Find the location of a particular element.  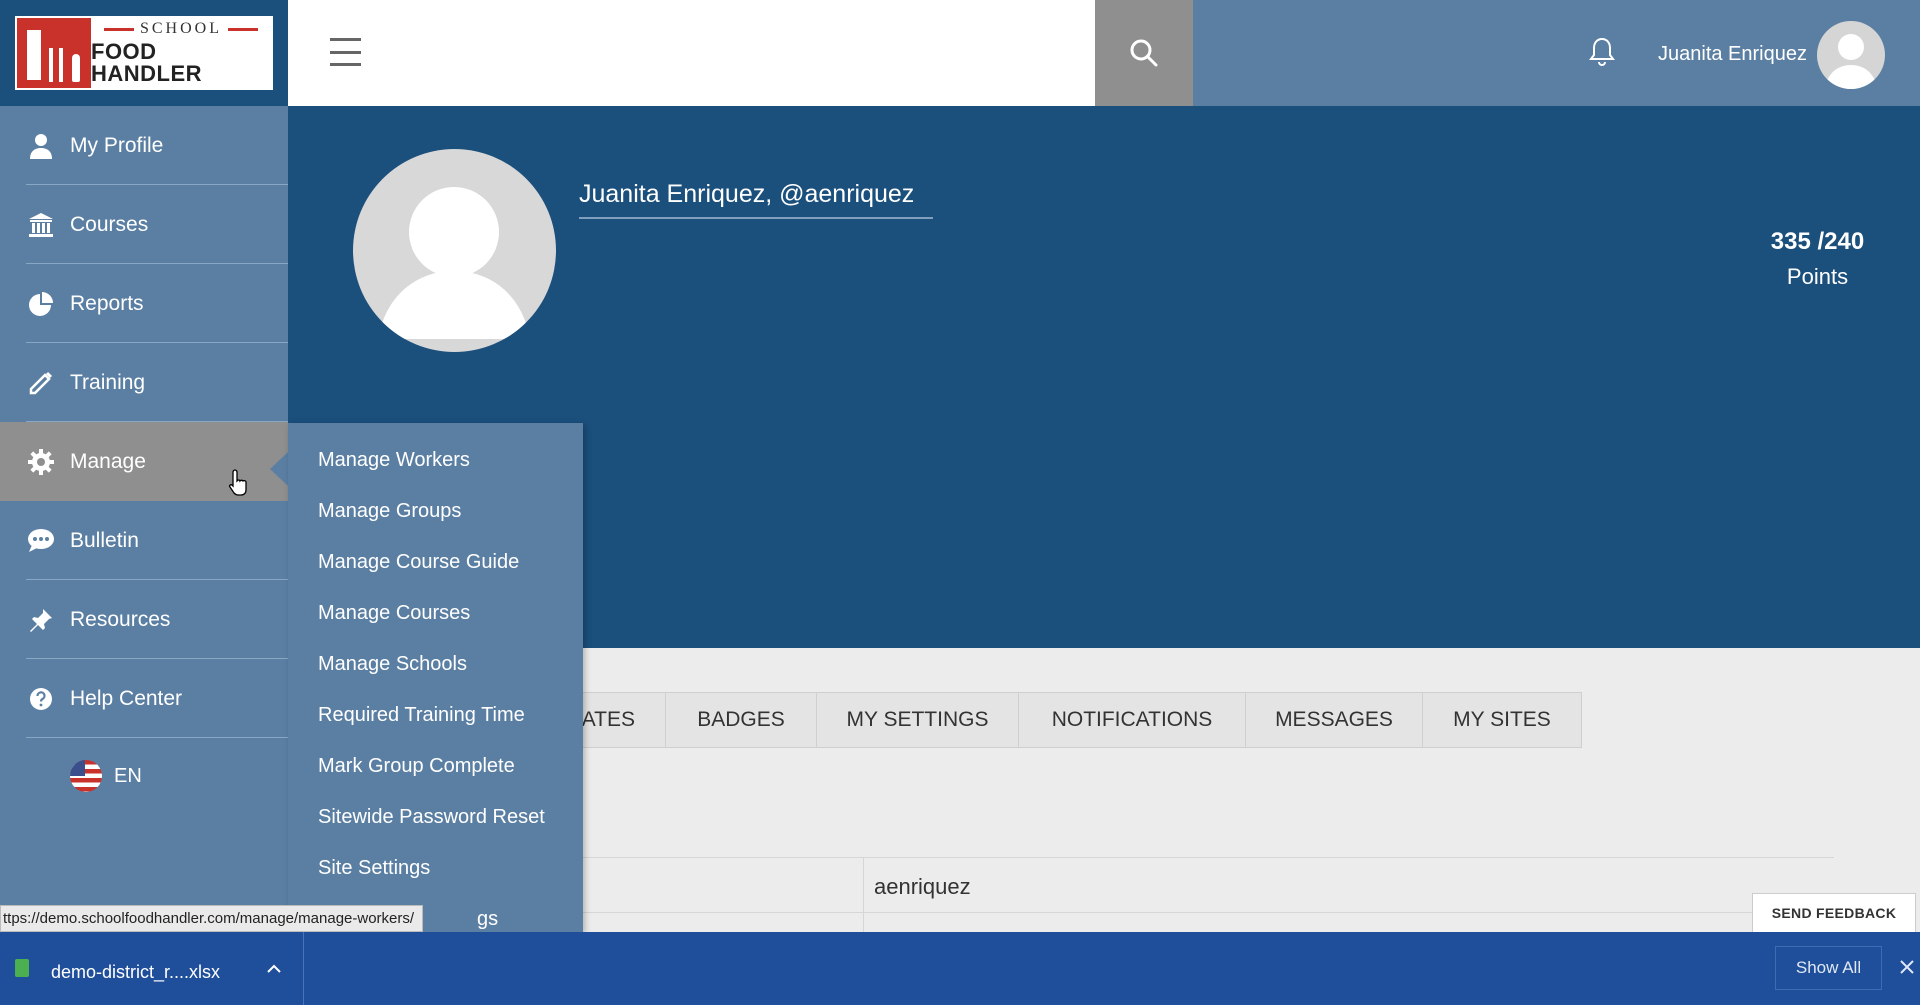

logo-utensils-icon is located at coordinates (54, 53).